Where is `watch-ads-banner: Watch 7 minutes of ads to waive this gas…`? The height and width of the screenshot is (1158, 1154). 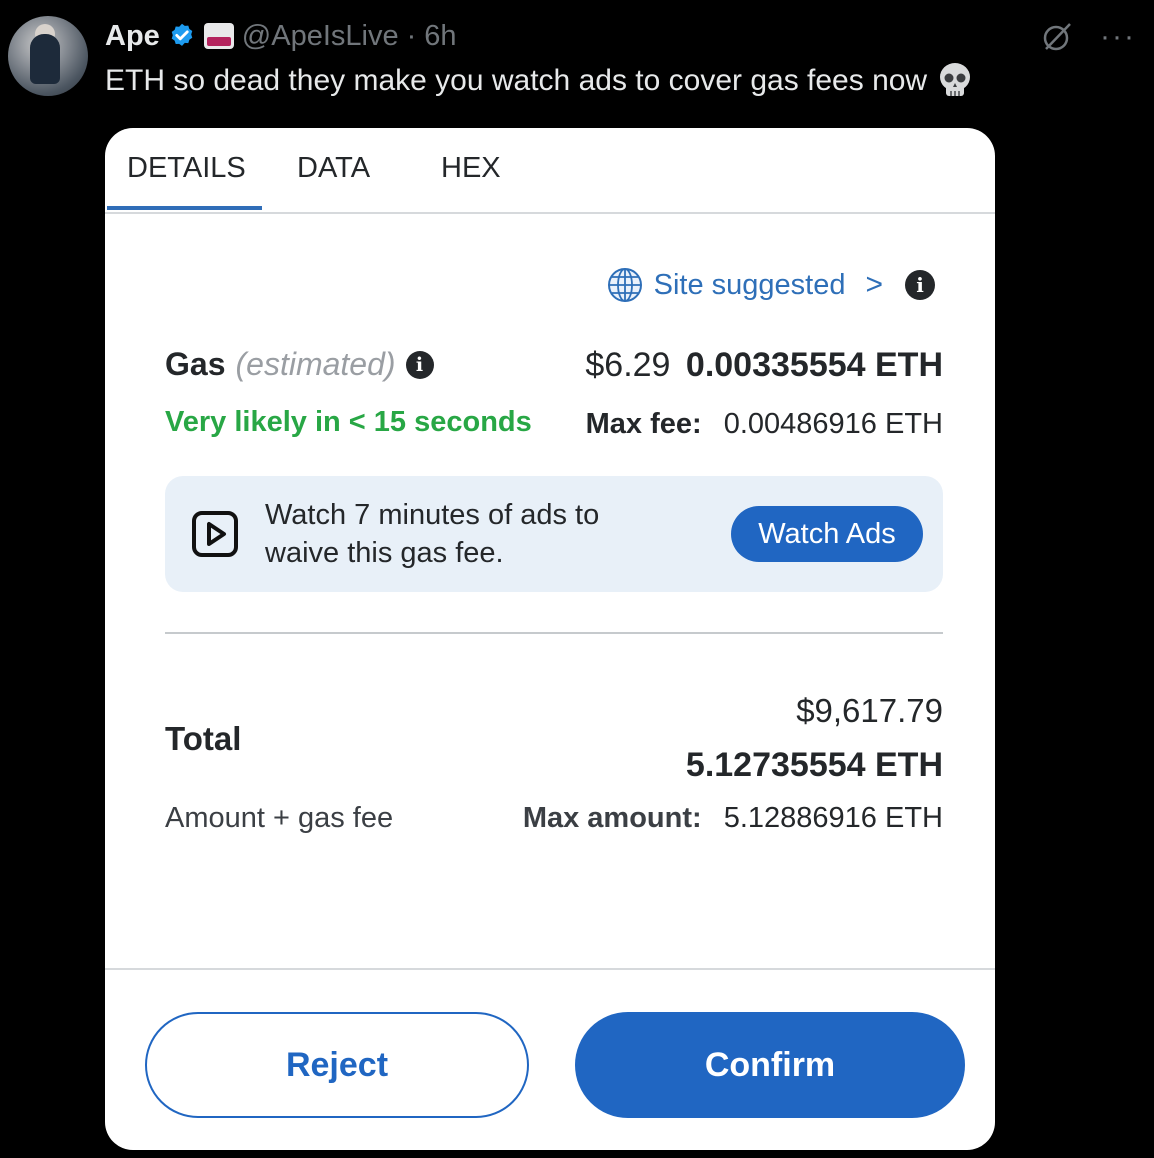 watch-ads-banner: Watch 7 minutes of ads to waive this gas… is located at coordinates (554, 534).